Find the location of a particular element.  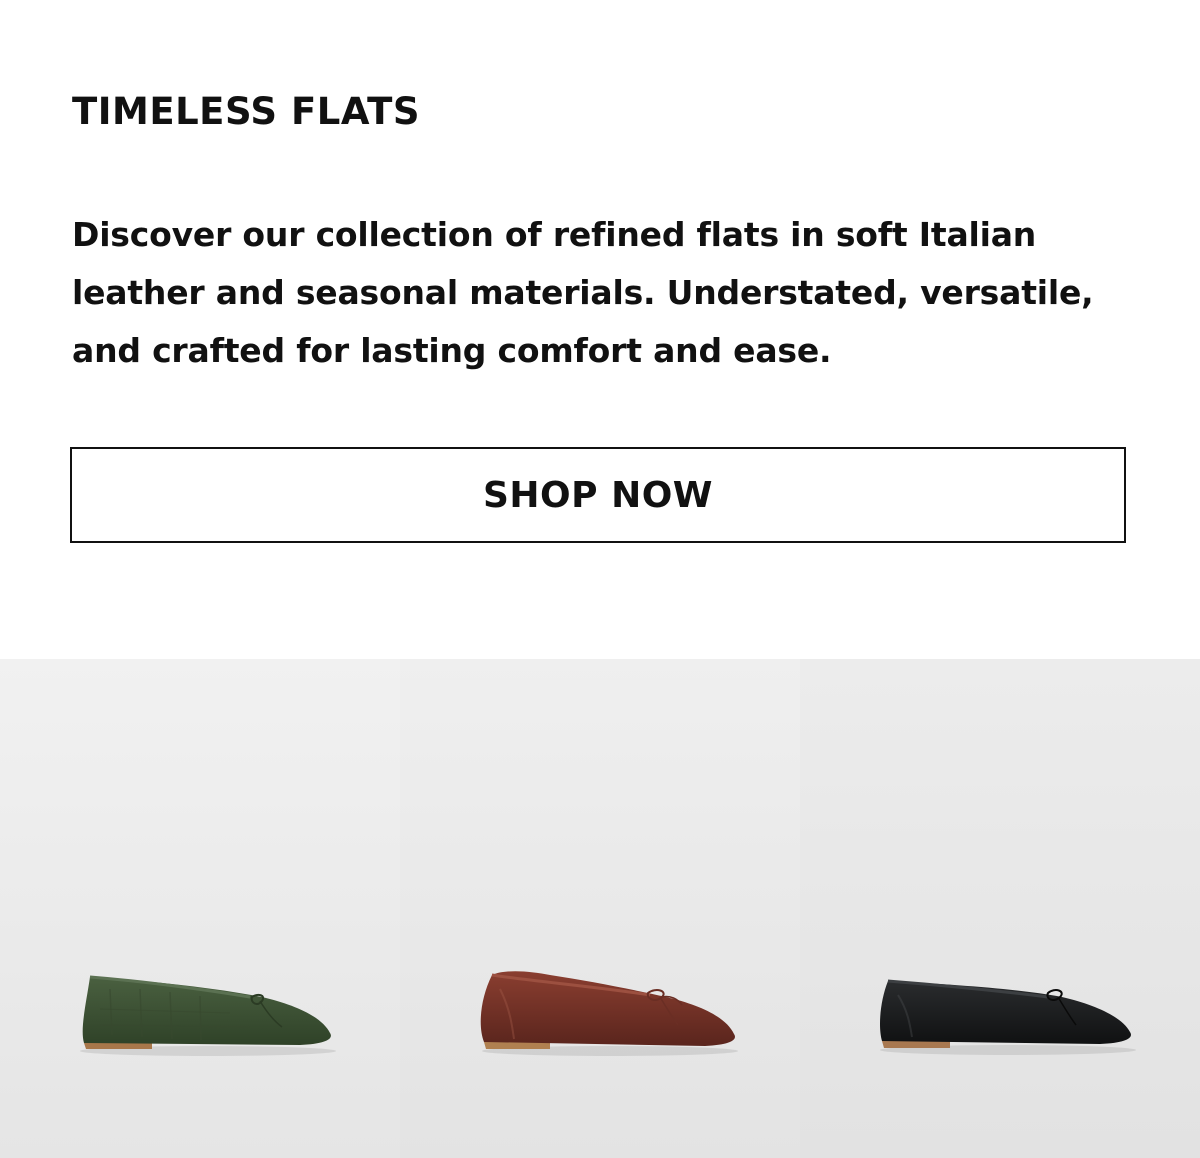

product-tile-green-flat is located at coordinates (200, 908).